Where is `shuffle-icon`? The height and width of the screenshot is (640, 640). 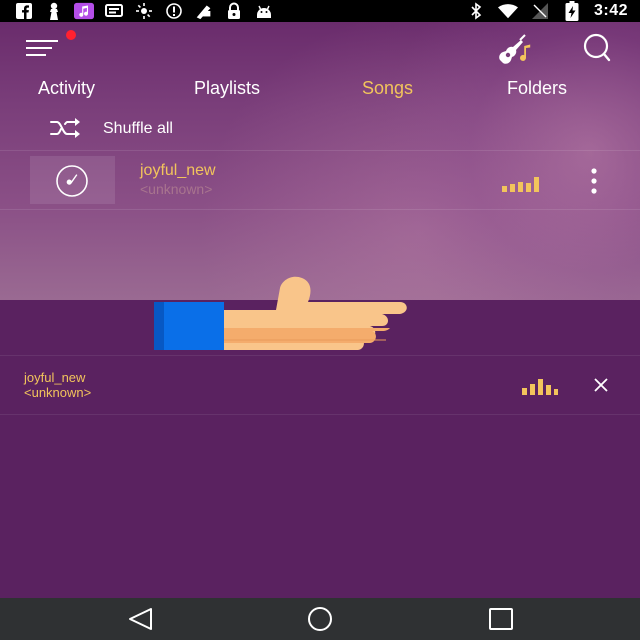 shuffle-icon is located at coordinates (66, 128).